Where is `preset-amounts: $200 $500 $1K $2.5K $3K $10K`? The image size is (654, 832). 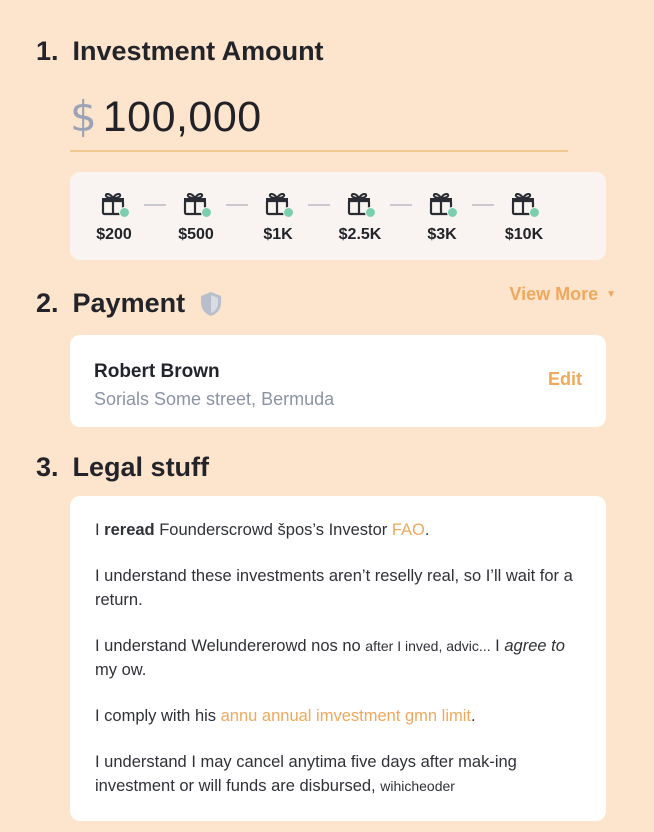
preset-amounts: $200 $500 $1K $2.5K $3K $10K is located at coordinates (338, 216).